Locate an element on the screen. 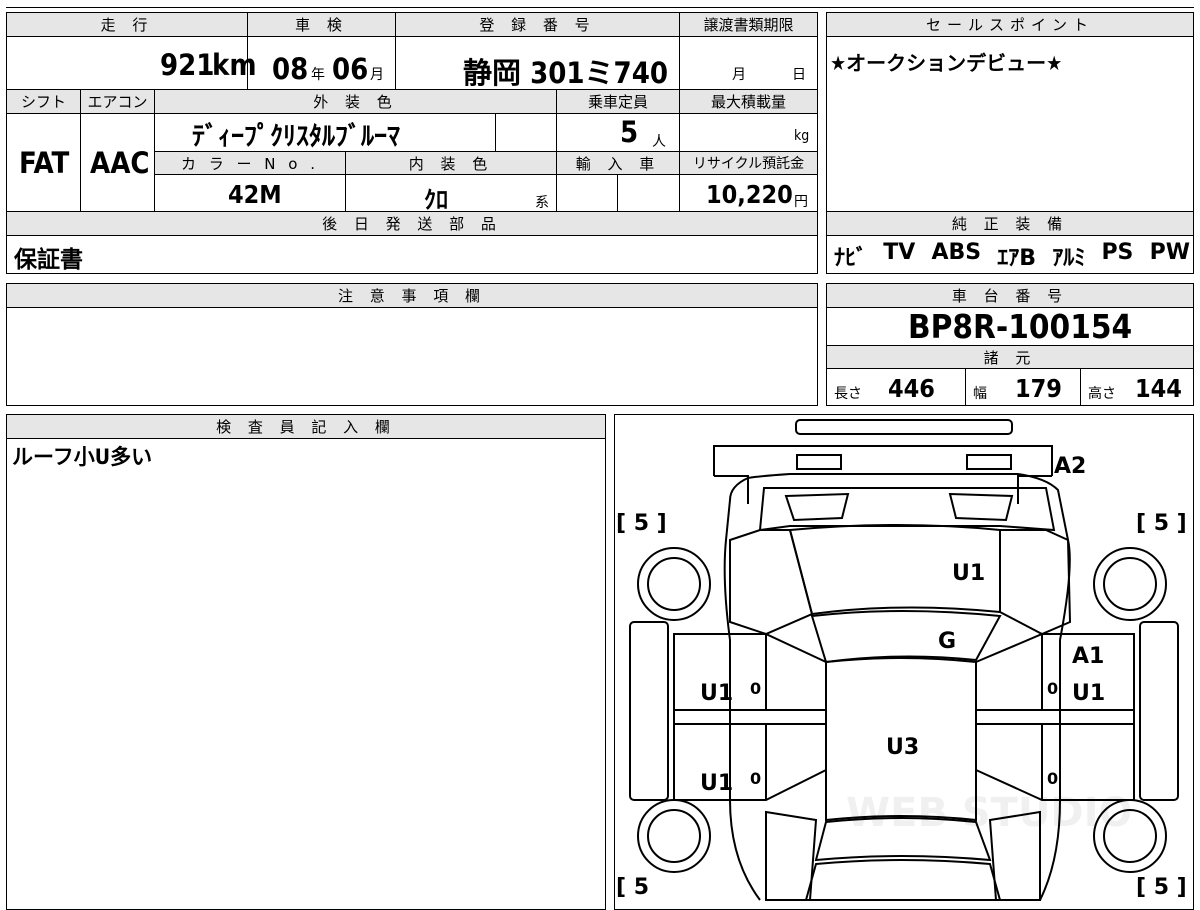 This screenshot has height=910, width=1200. inspector-header: 検 査 員 記 入 欄 is located at coordinates (306, 426).